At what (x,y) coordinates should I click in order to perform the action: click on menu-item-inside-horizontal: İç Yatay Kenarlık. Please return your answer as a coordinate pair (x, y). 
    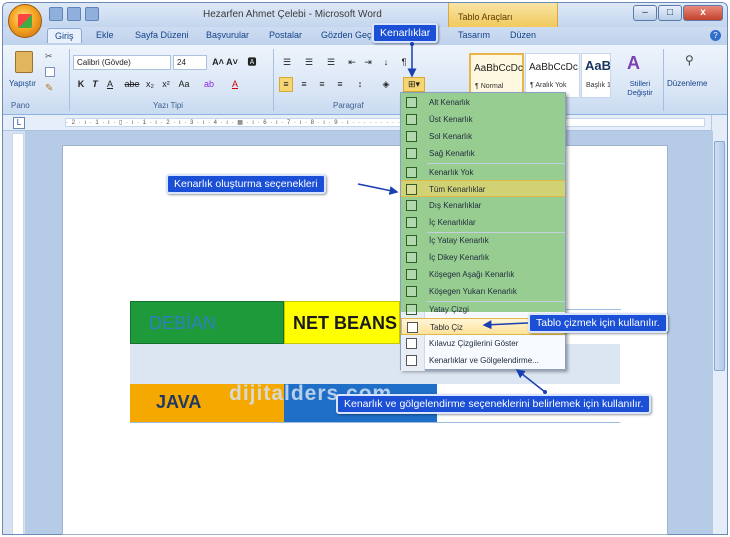
    Looking at the image, I should click on (483, 240).